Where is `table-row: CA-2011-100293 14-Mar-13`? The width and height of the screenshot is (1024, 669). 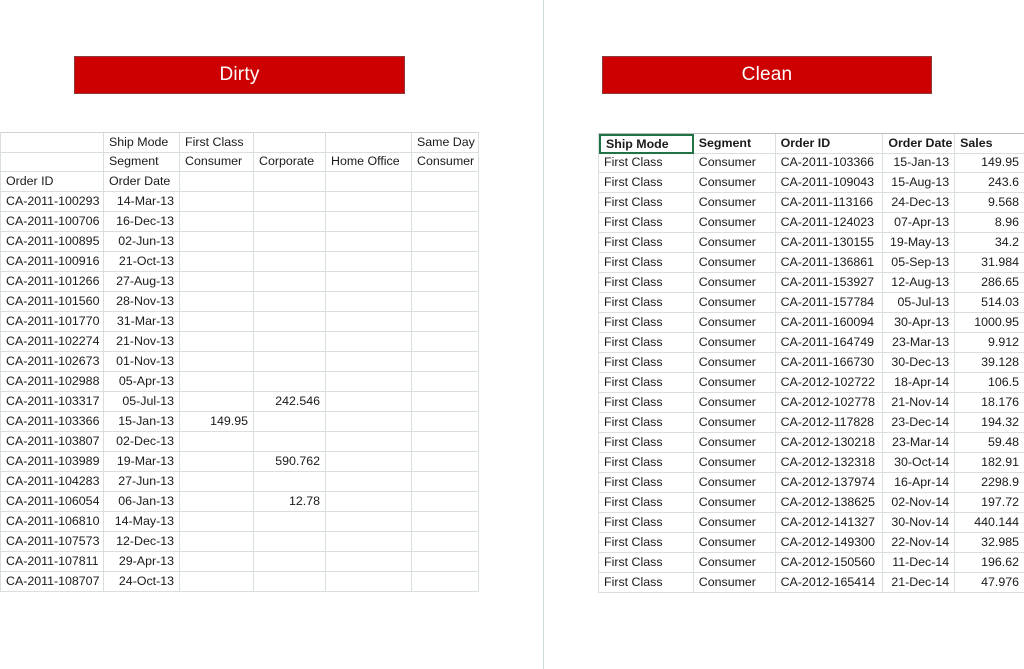 table-row: CA-2011-100293 14-Mar-13 is located at coordinates (239, 202).